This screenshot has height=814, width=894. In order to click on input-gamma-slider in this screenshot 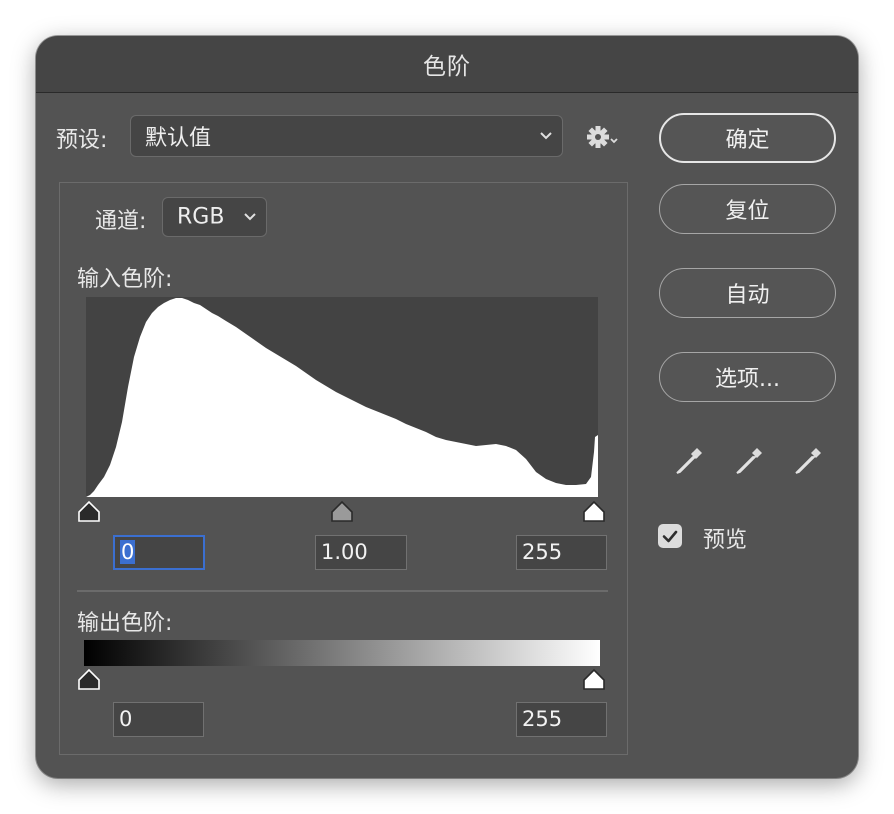, I will do `click(342, 511)`.